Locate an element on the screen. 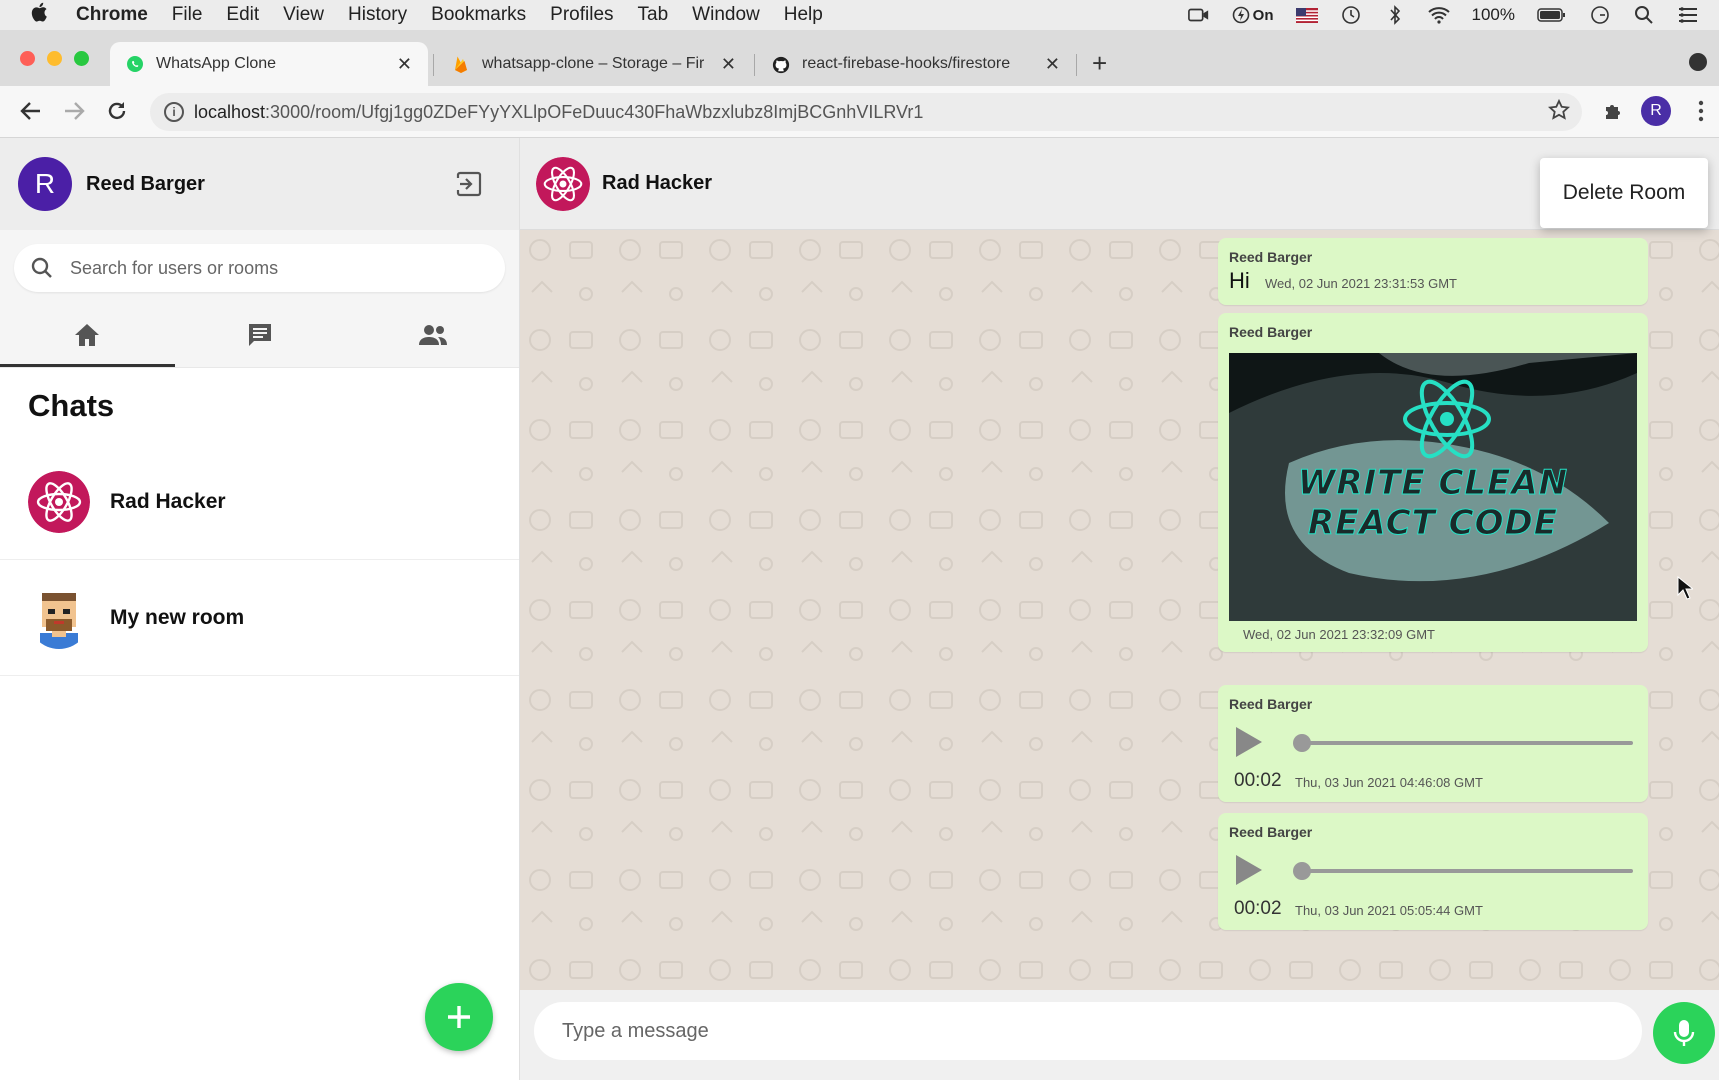  menu-app-chrome: Chrome is located at coordinates (112, 15).